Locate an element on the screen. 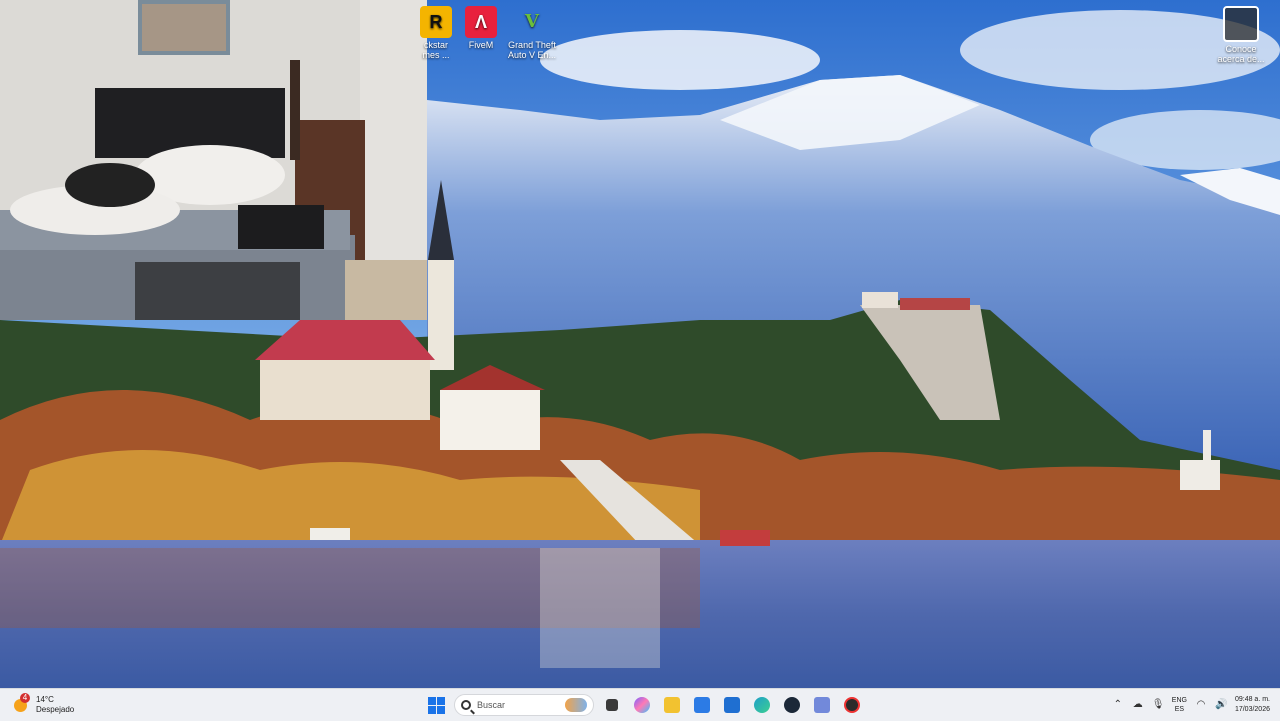 This screenshot has width=1280, height=721. clock-time: 09:48 a. m. is located at coordinates (1252, 699).